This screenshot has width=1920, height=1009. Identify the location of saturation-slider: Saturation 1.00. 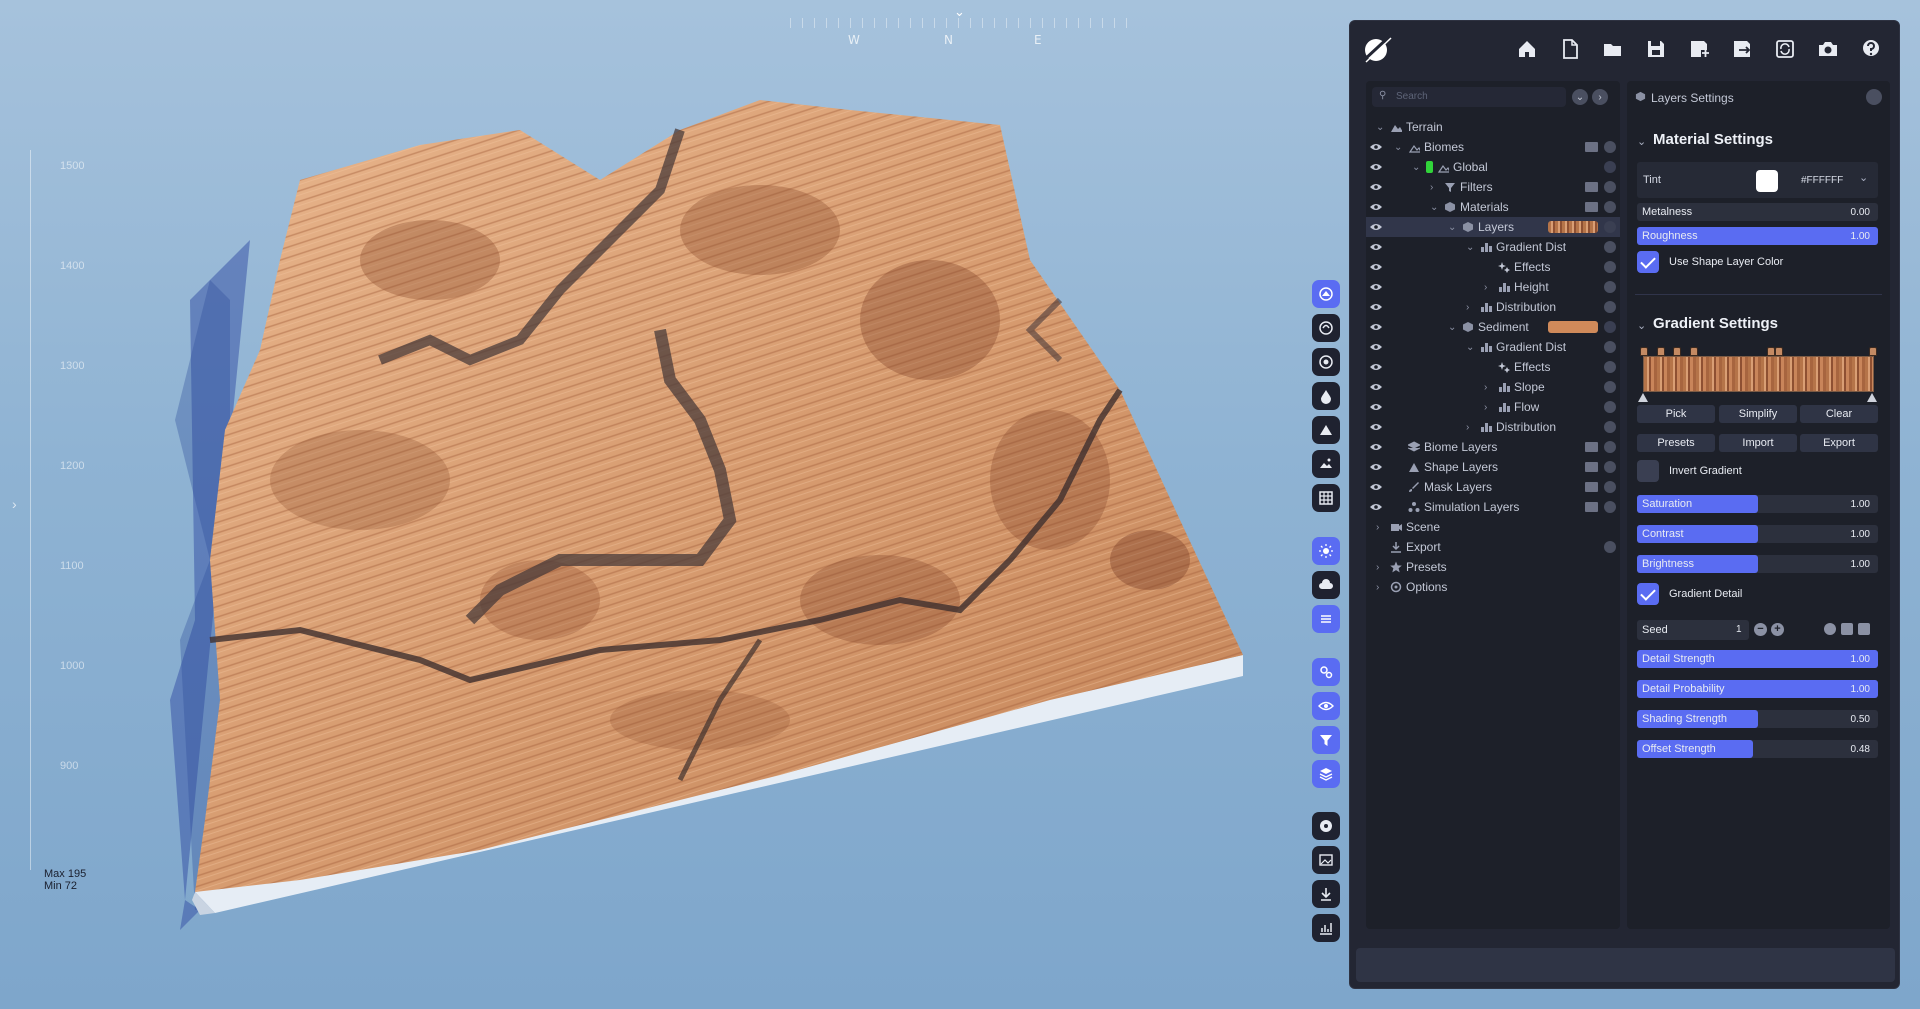
(1757, 504).